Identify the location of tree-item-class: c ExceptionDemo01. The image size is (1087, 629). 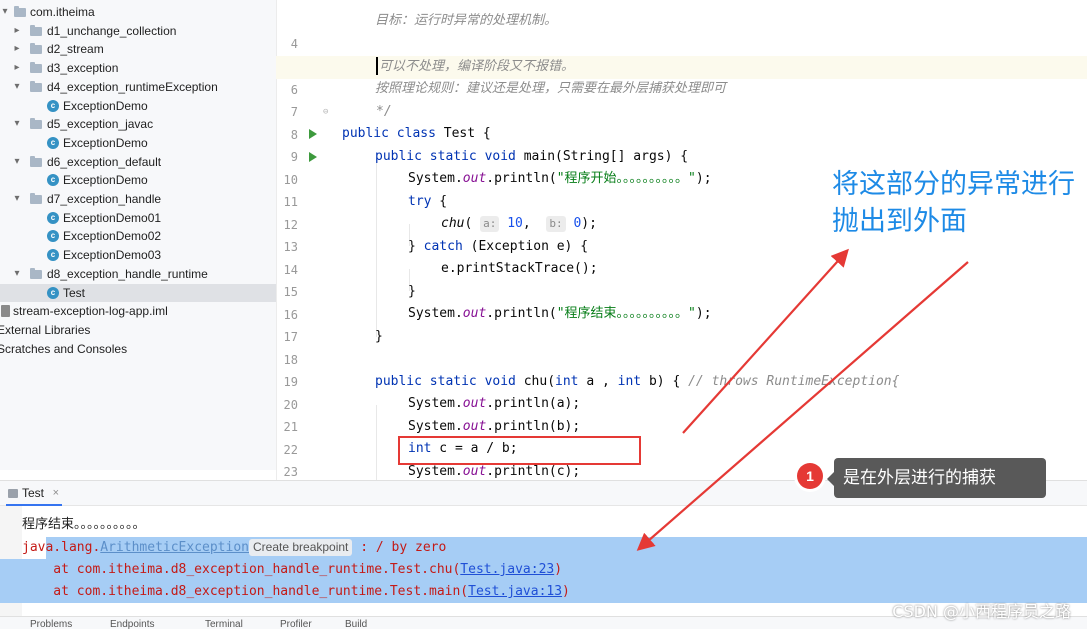
(138, 218).